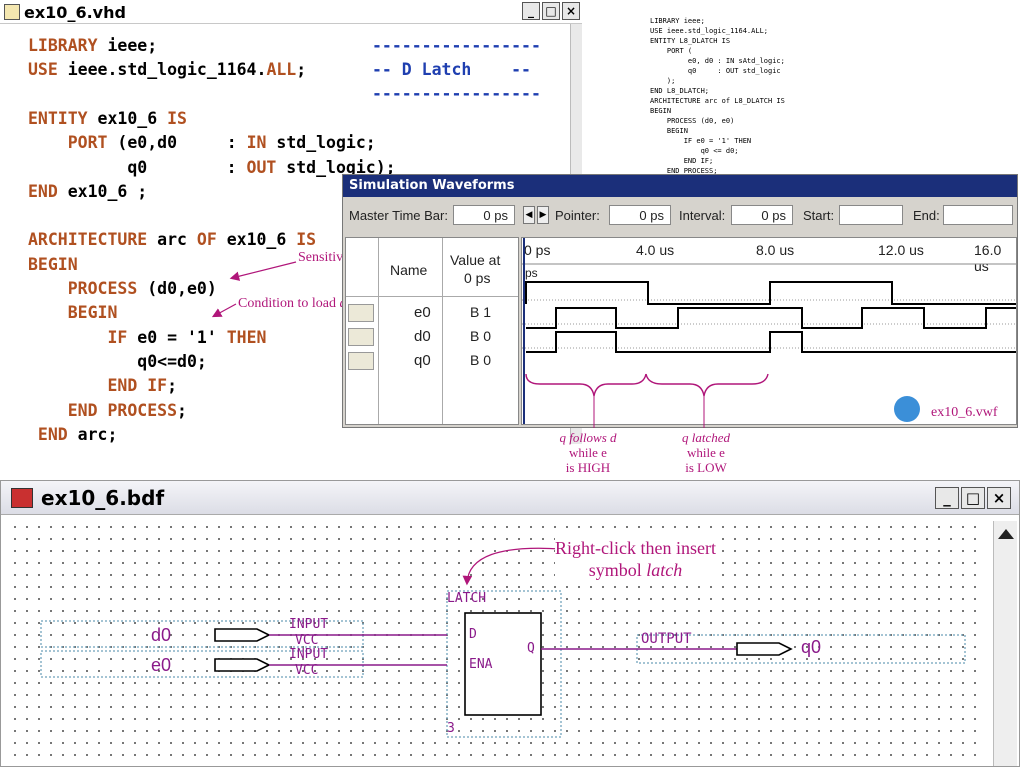 The height and width of the screenshot is (767, 1024). What do you see at coordinates (666, 639) in the screenshot?
I see `output-tag-q0: OUTPUT` at bounding box center [666, 639].